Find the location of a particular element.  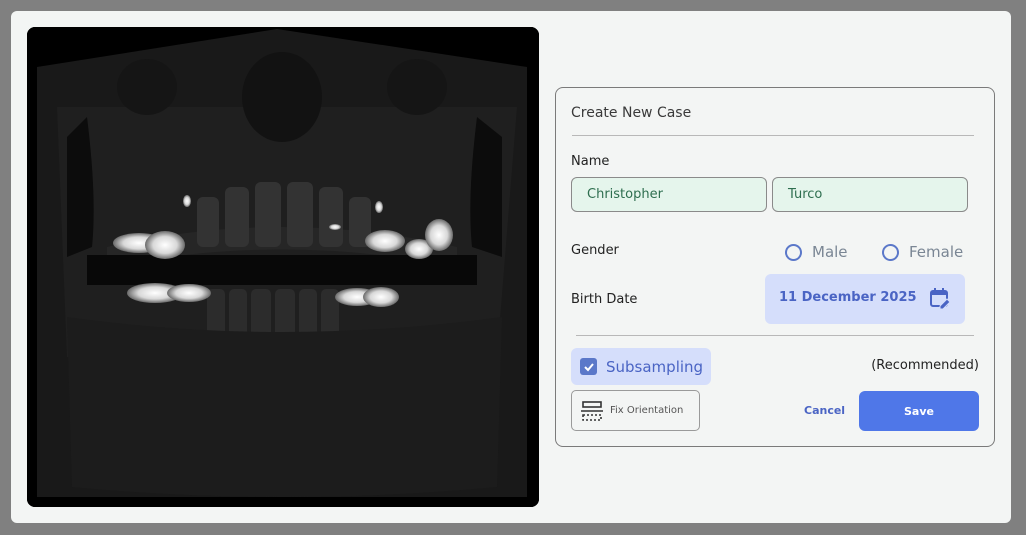

subsampling-label: Subsampling is located at coordinates (655, 366).